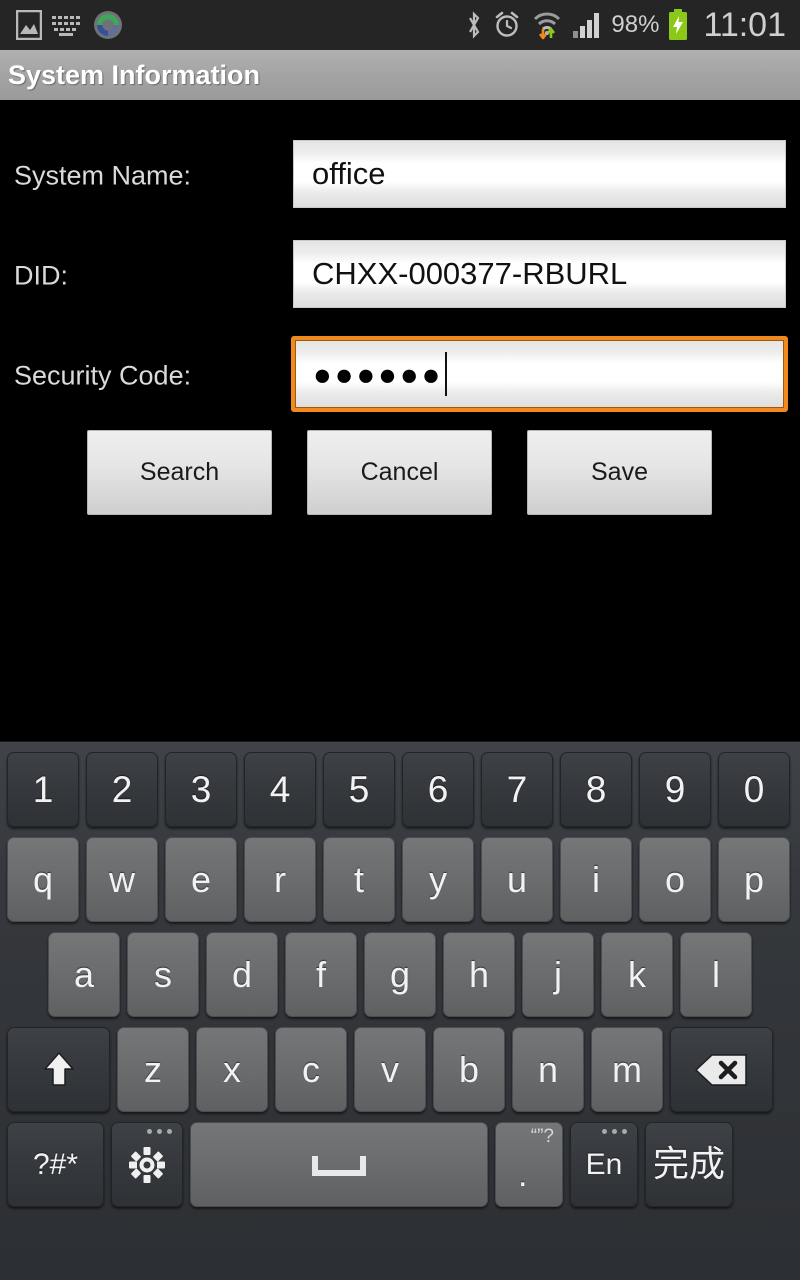 The width and height of the screenshot is (800, 1280). Describe the element at coordinates (400, 25) in the screenshot. I see `status-bar: 98% 11:01` at that location.